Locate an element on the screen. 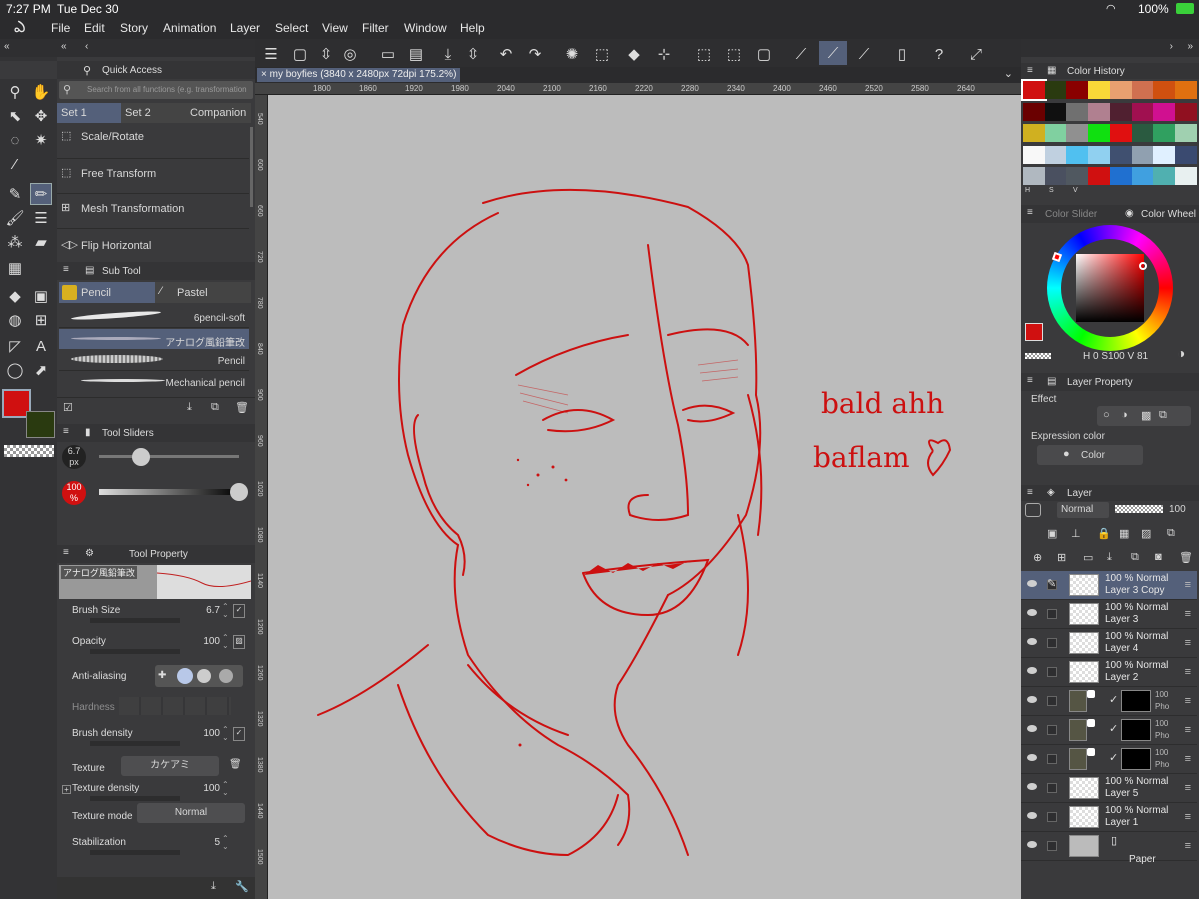  layer-row: 100 % Normal Layer 4 ≡ is located at coordinates (1109, 643).